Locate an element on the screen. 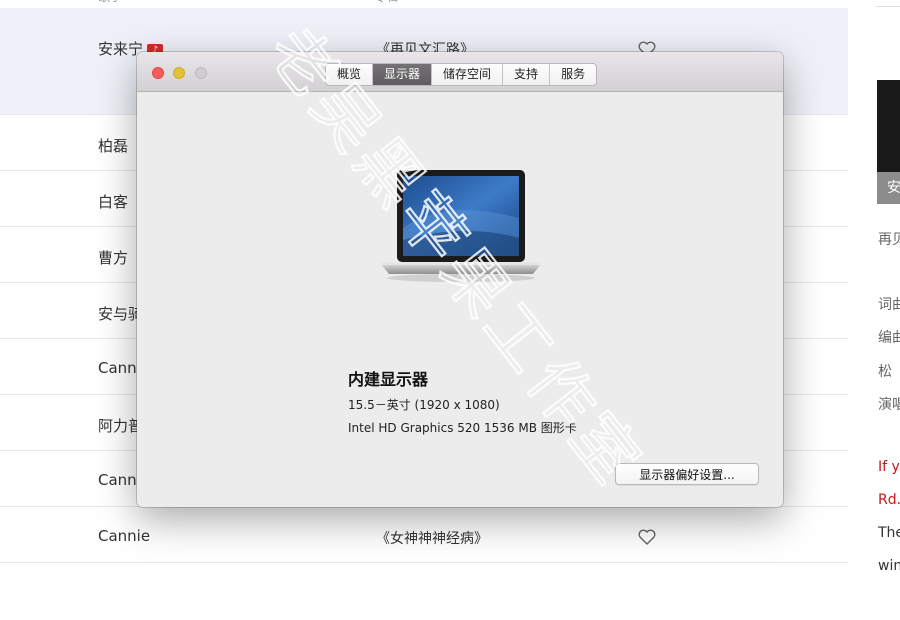 The image size is (900, 620). graphics-card: Intel HD Graphics 520 1536 MB 图形卡 is located at coordinates (462, 428).